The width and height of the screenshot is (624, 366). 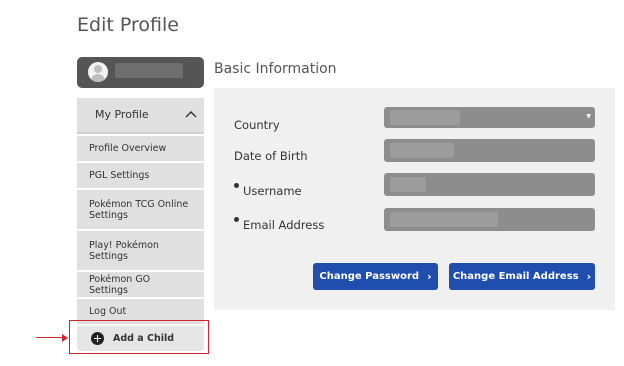 What do you see at coordinates (489, 117) in the screenshot?
I see `country-select: ▼` at bounding box center [489, 117].